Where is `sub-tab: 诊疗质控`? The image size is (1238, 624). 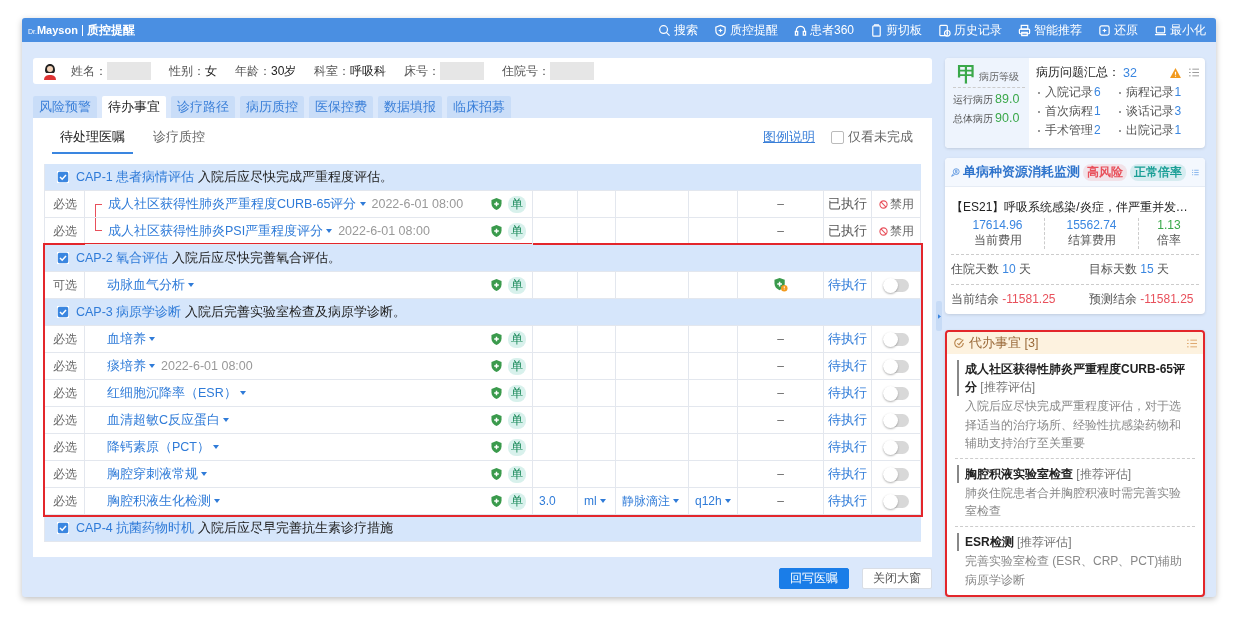 sub-tab: 诊疗质控 is located at coordinates (179, 137).